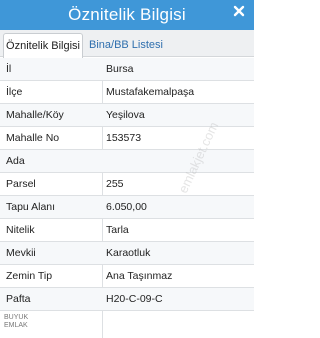 The image size is (320, 338). I want to click on table-row: Parsel 255, so click(127, 184).